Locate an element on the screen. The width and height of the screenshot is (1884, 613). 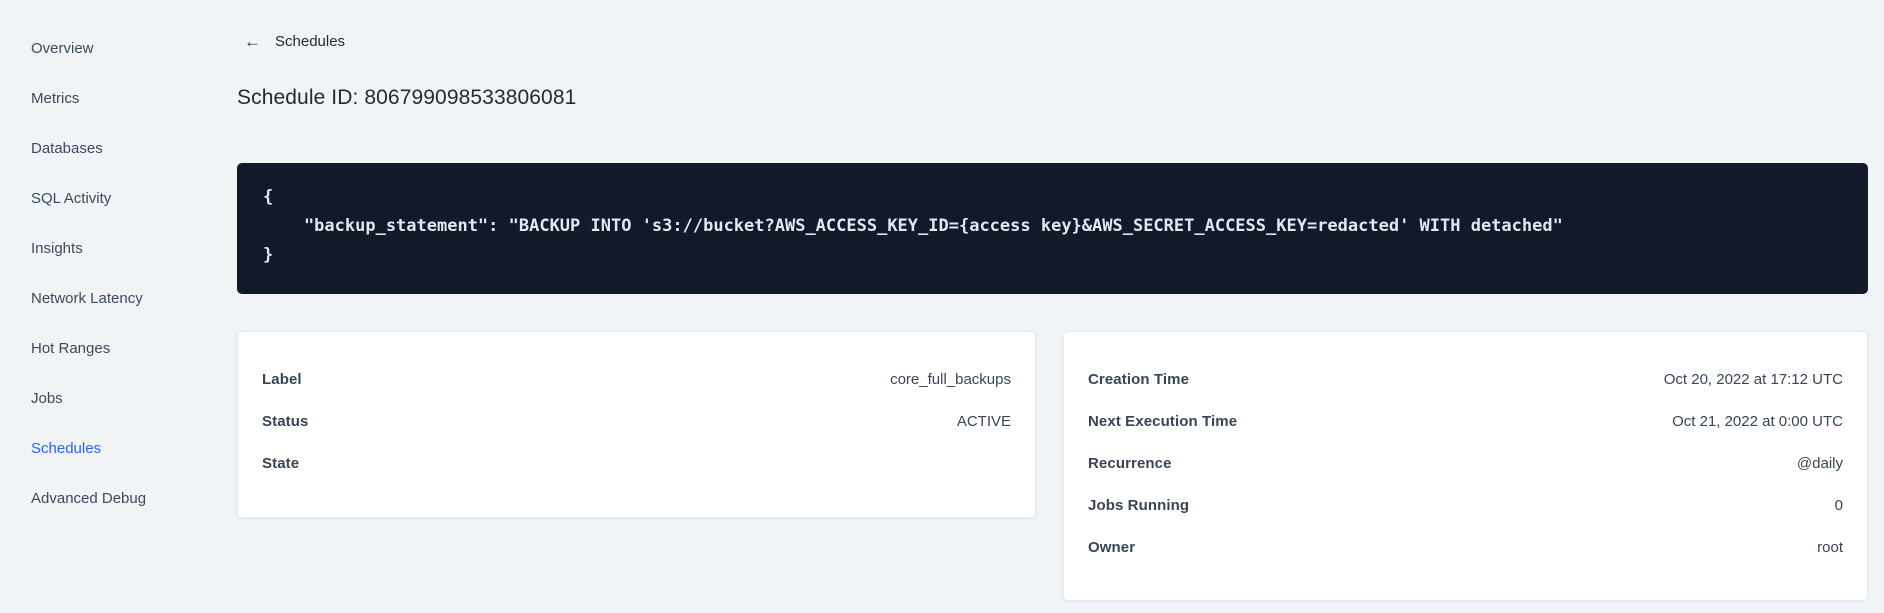
detail-value: ACTIVE is located at coordinates (983, 421).